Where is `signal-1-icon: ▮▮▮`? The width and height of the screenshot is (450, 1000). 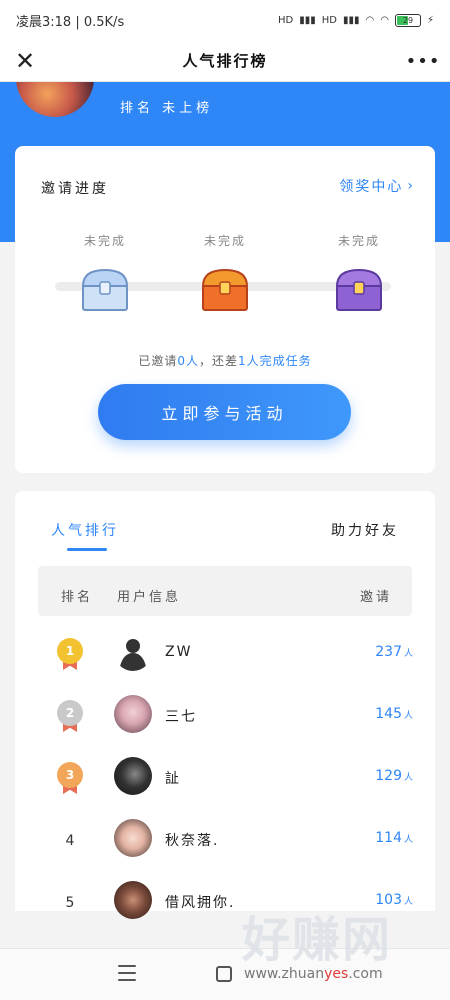 signal-1-icon: ▮▮▮ is located at coordinates (307, 20).